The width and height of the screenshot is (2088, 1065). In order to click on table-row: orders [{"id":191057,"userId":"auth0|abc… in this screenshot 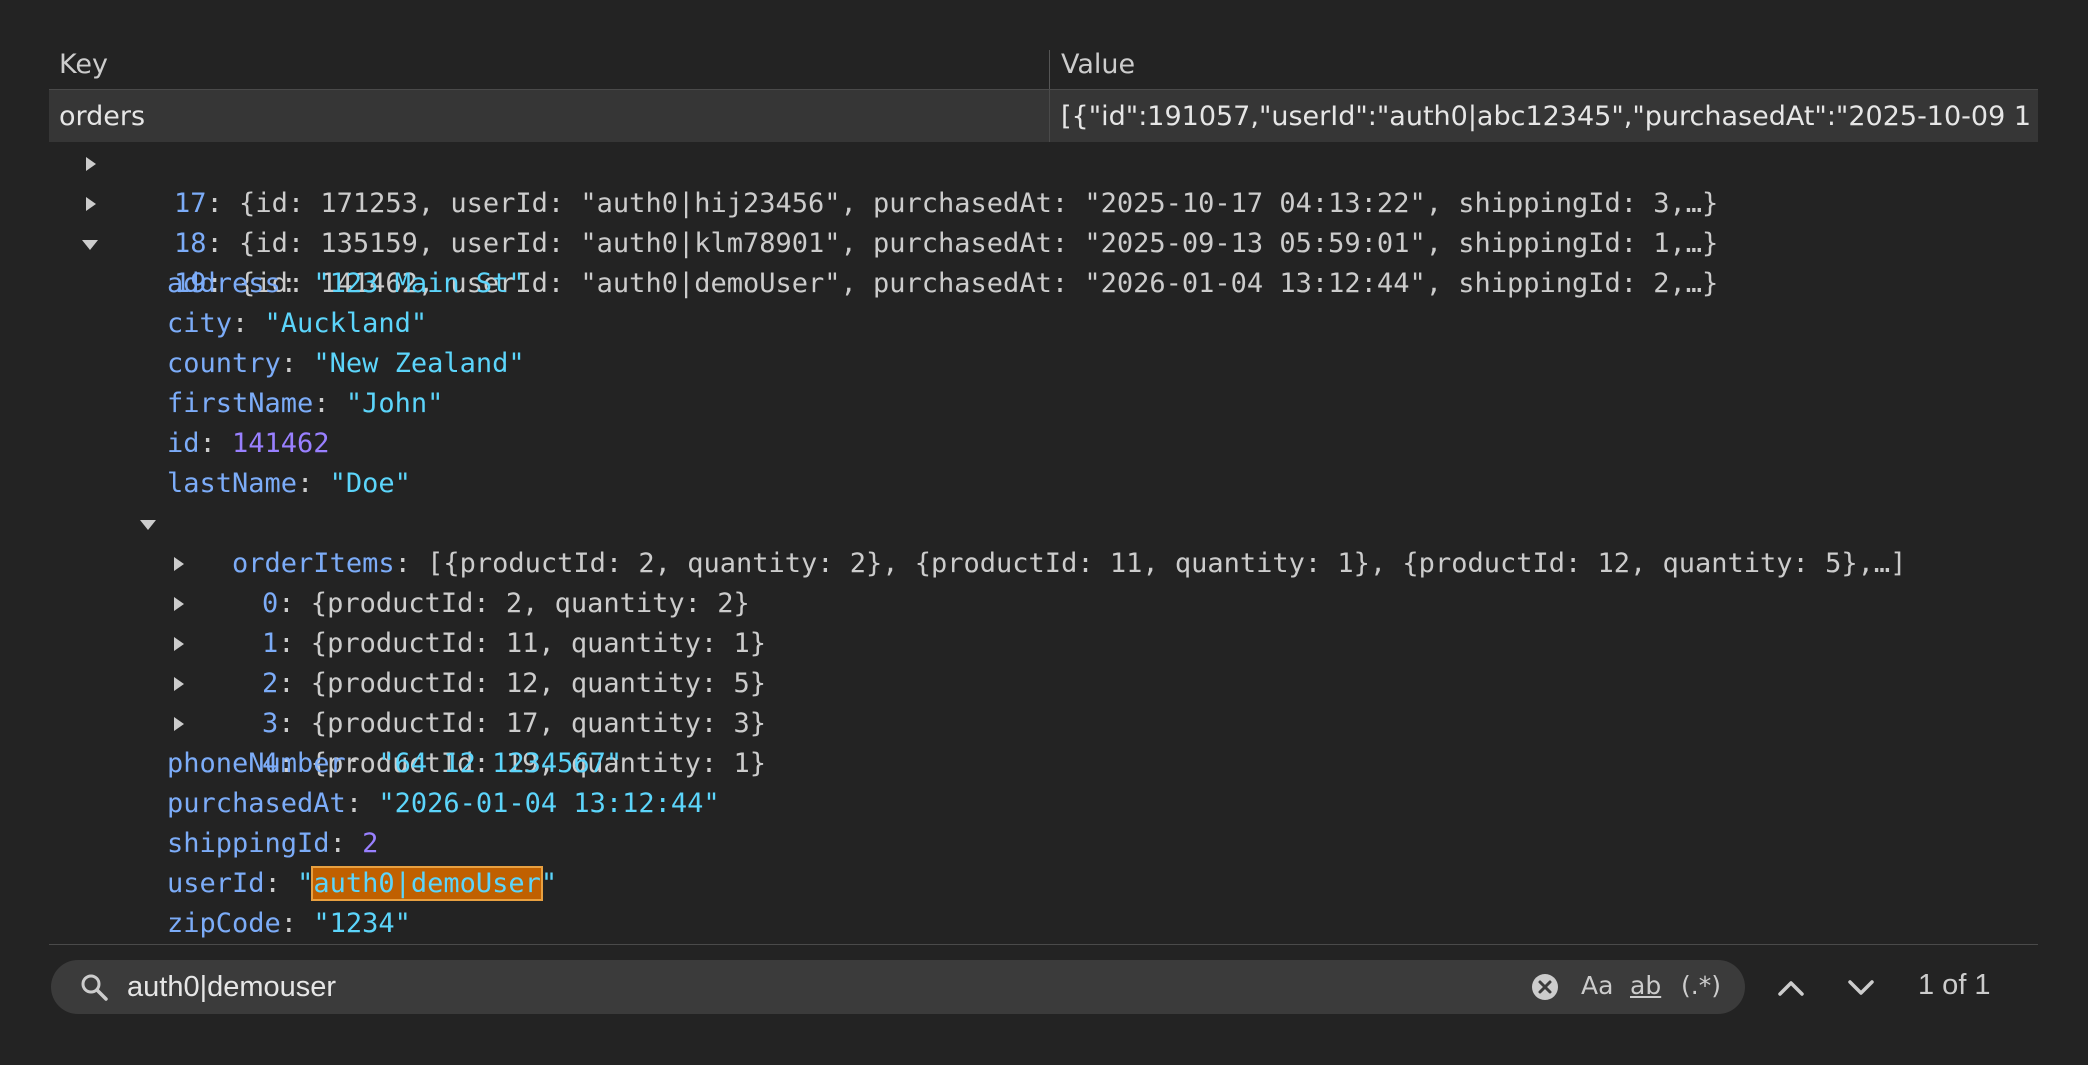, I will do `click(1043, 116)`.